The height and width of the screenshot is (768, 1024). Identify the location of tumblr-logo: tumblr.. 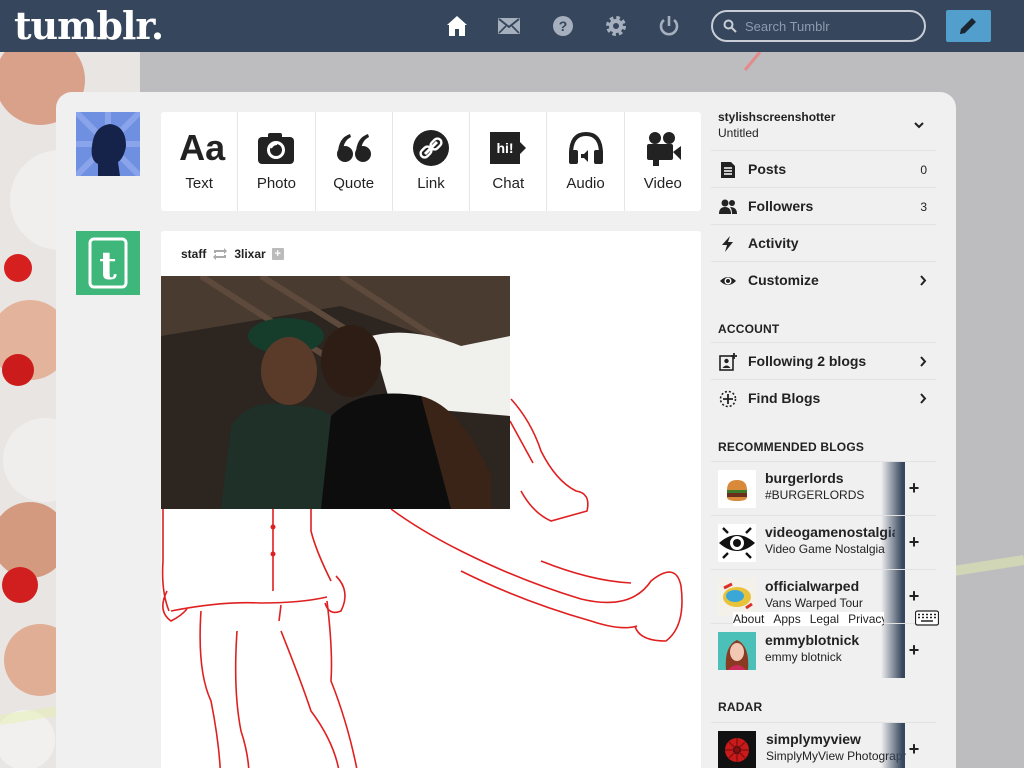
(89, 26).